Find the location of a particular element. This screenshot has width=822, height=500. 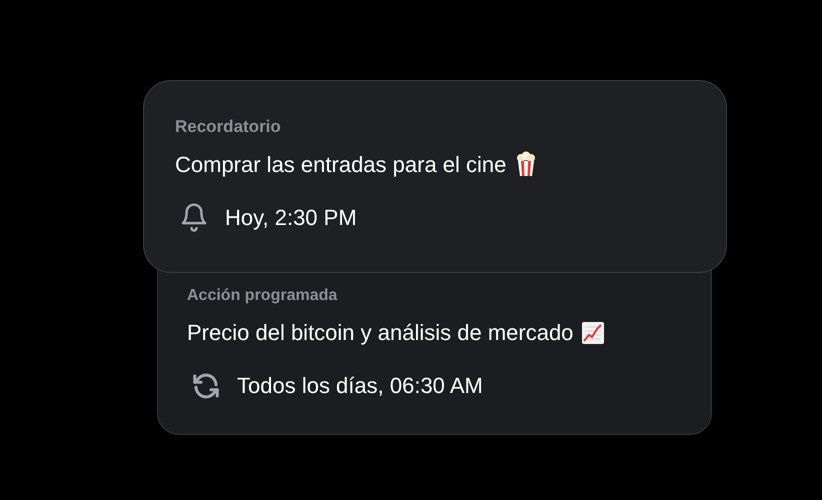

refresh-icon is located at coordinates (206, 385).